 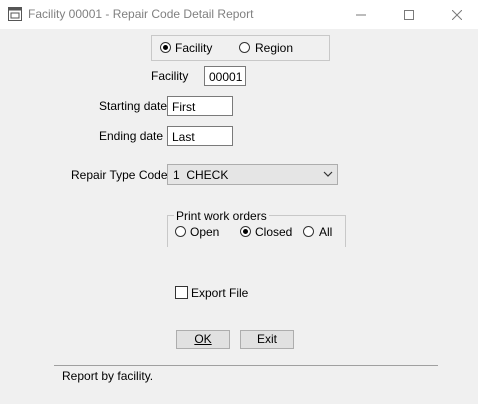 I want to click on all-radio-label: All, so click(x=326, y=232).